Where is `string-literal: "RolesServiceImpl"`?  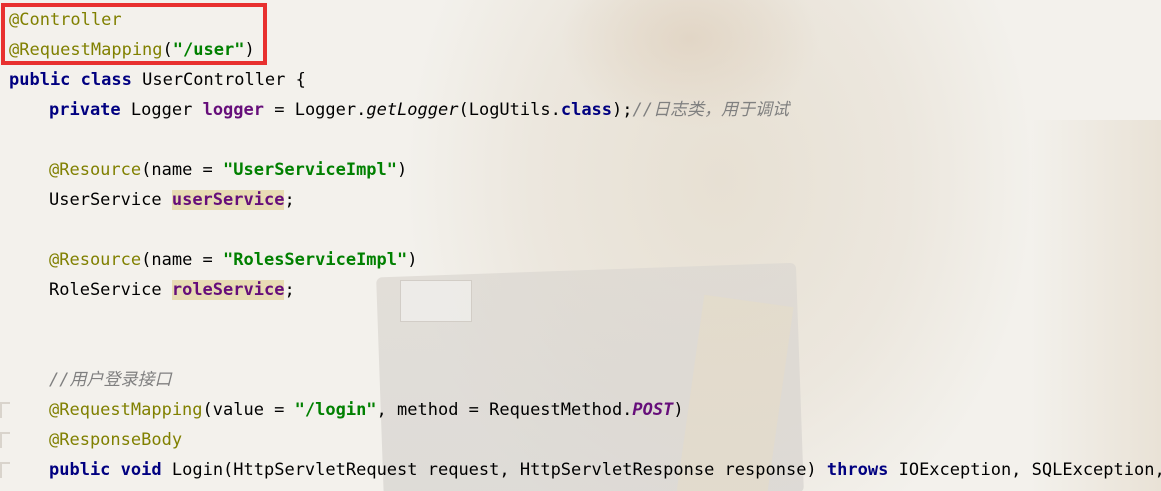
string-literal: "RolesServiceImpl" is located at coordinates (315, 260).